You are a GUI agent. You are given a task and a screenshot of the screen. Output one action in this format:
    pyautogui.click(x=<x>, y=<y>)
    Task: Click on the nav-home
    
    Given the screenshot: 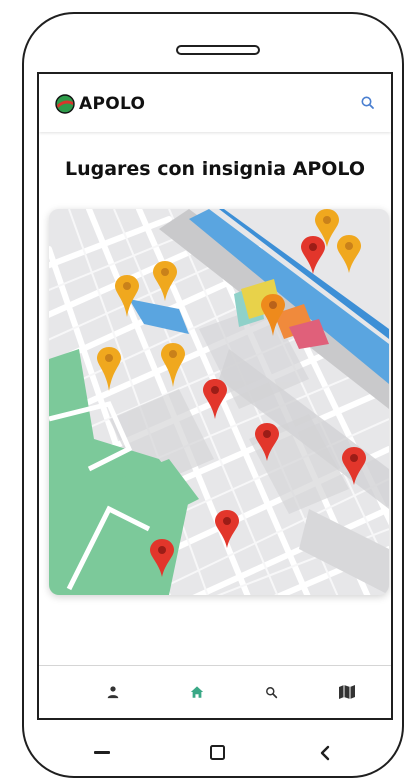 What is the action you would take?
    pyautogui.click(x=197, y=692)
    